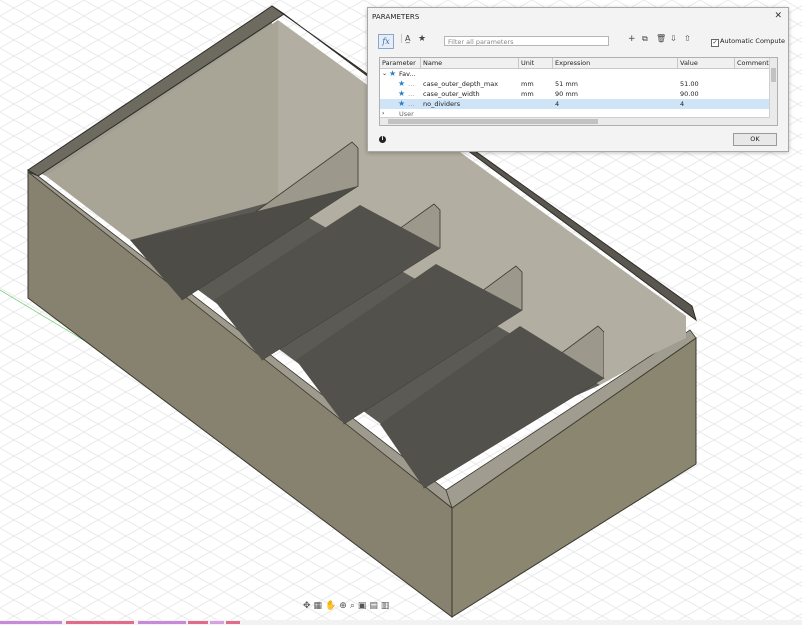 This screenshot has width=802, height=625. I want to click on automatic-compute-checkbox: ✓ Automatic Compute, so click(748, 42).